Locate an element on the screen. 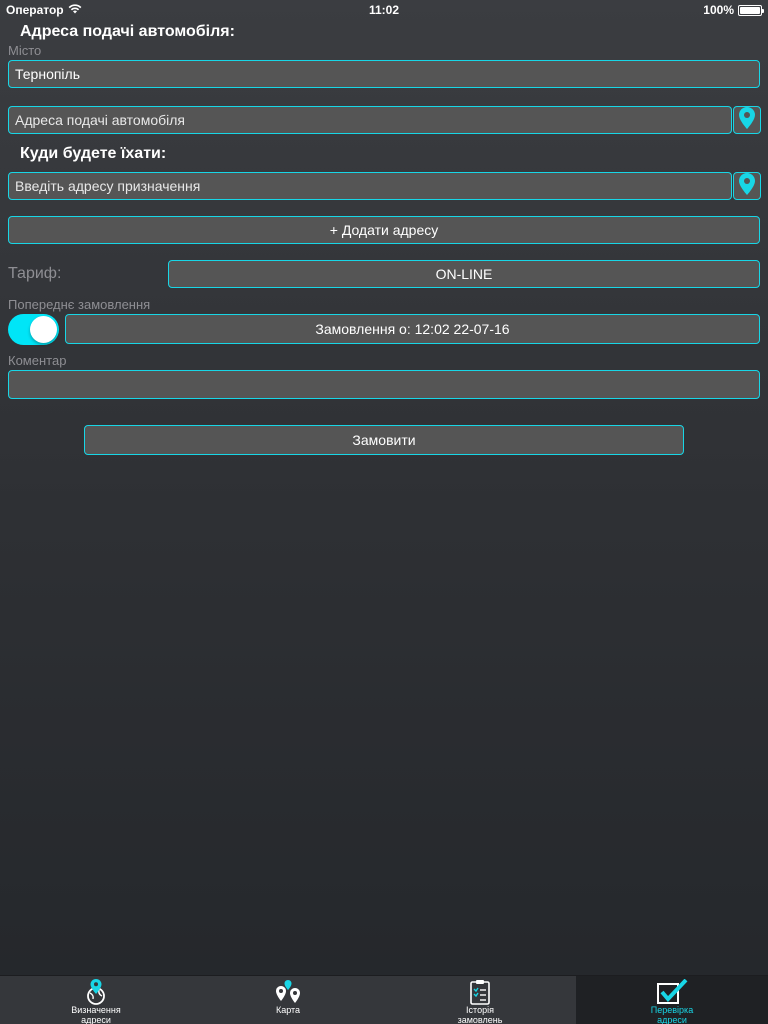 Image resolution: width=768 pixels, height=1024 pixels. tab-label-line2: замовлень is located at coordinates (480, 1019).